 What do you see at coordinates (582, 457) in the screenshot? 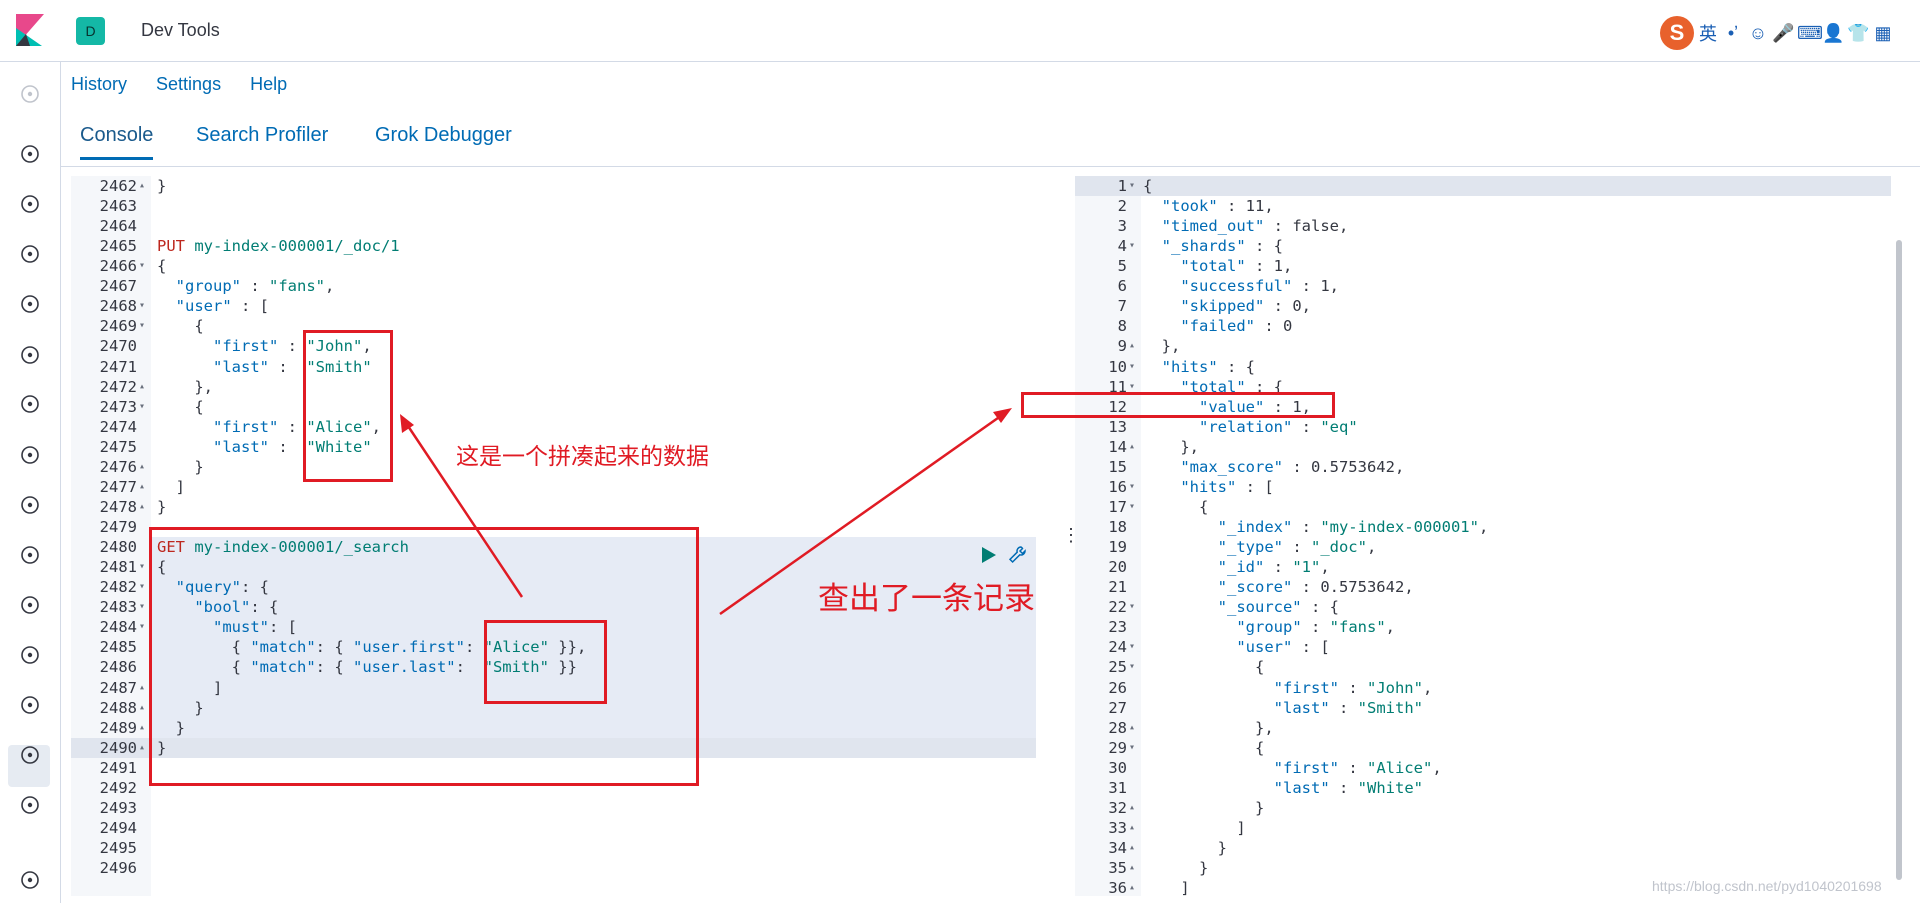
I see `annotation-assembled-data: 这是一个拼凑起来的数据` at bounding box center [582, 457].